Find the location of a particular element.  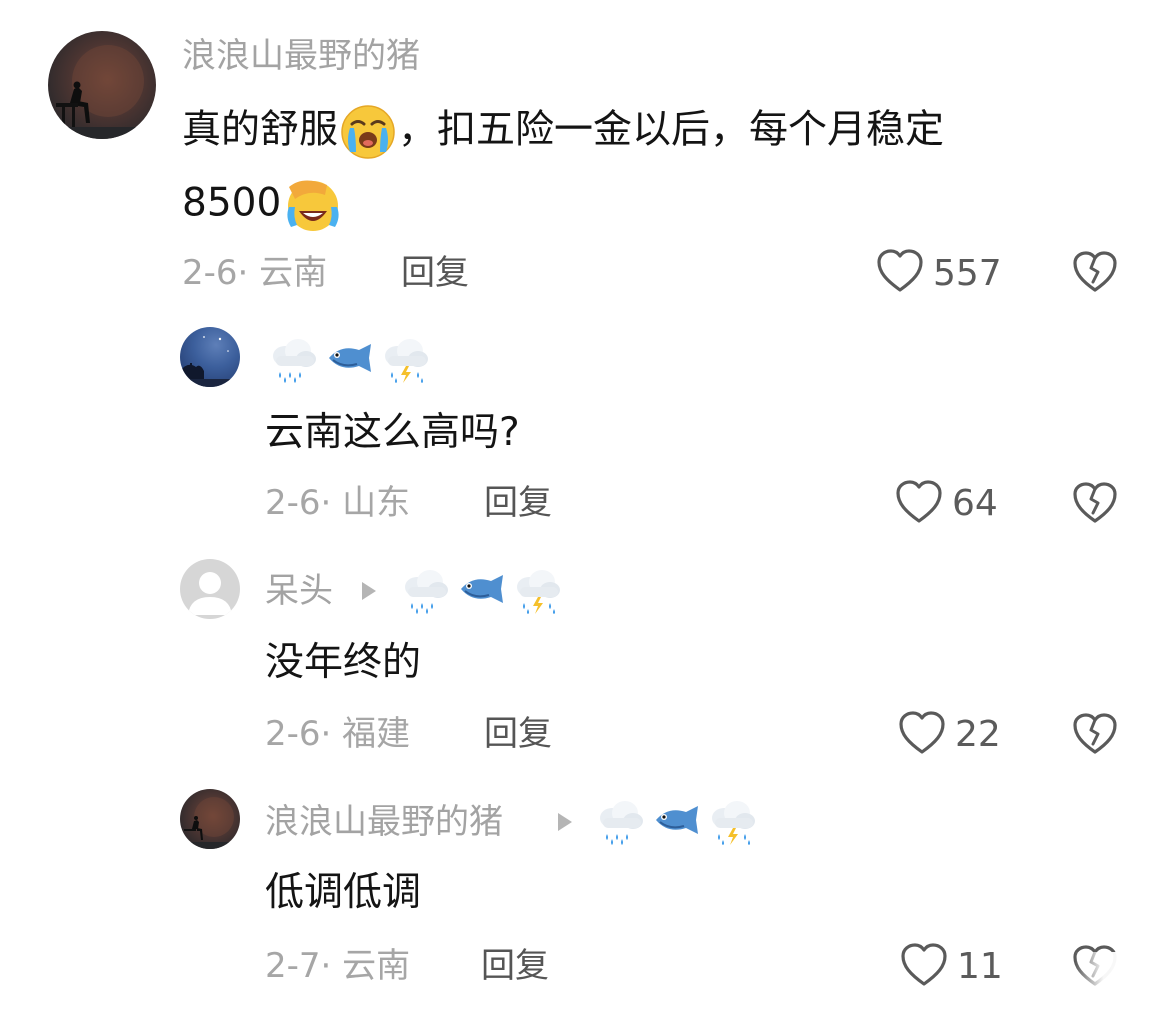

watermark-overlay is located at coordinates (1122, 981).